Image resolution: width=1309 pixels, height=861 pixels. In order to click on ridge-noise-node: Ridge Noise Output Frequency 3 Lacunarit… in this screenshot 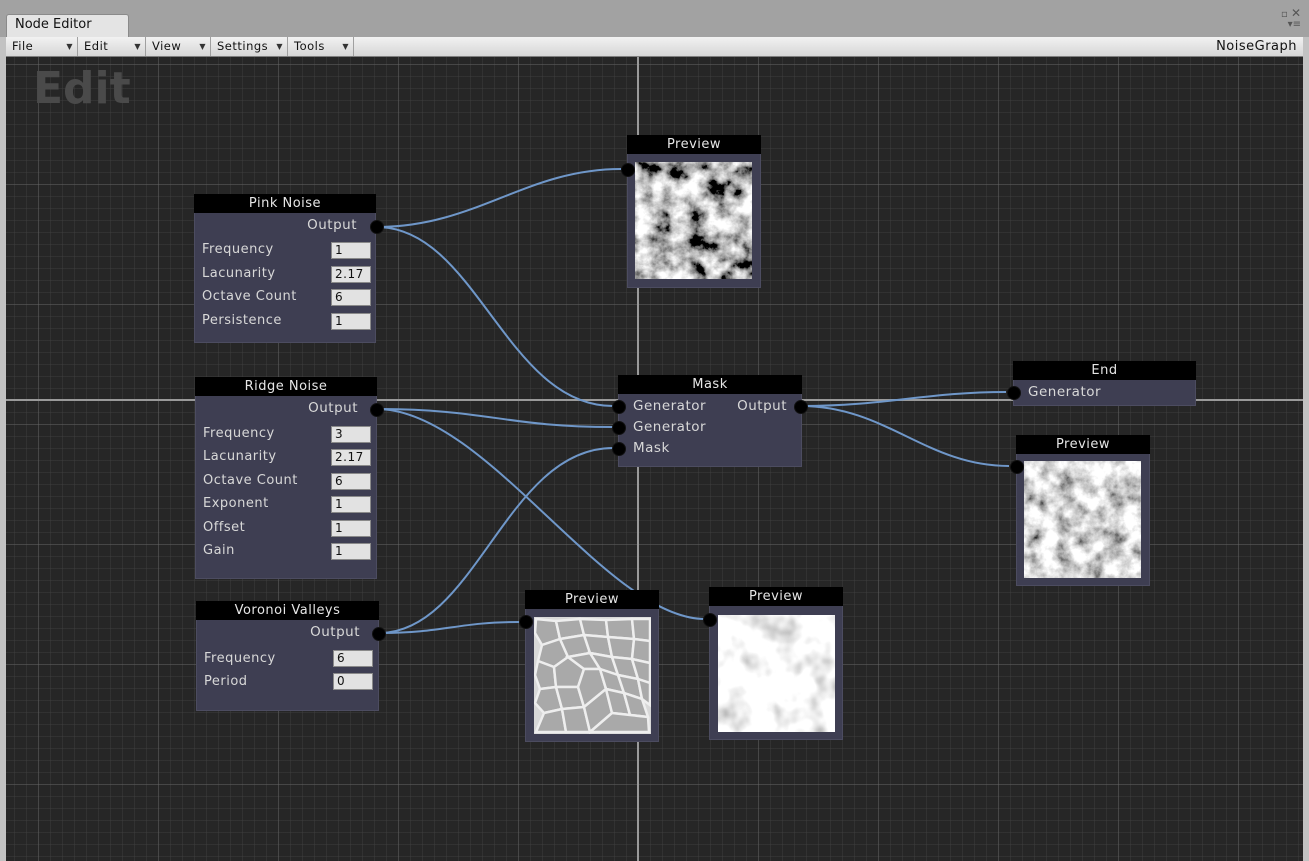, I will do `click(289, 478)`.